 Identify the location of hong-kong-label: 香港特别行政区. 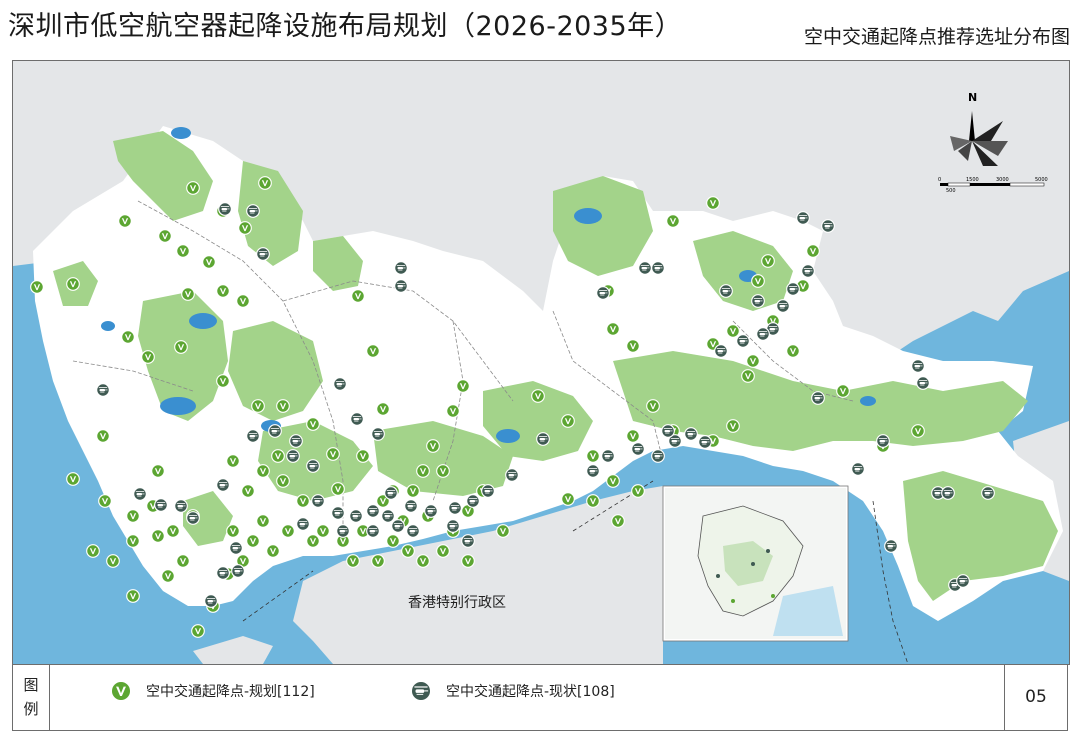
(457, 603).